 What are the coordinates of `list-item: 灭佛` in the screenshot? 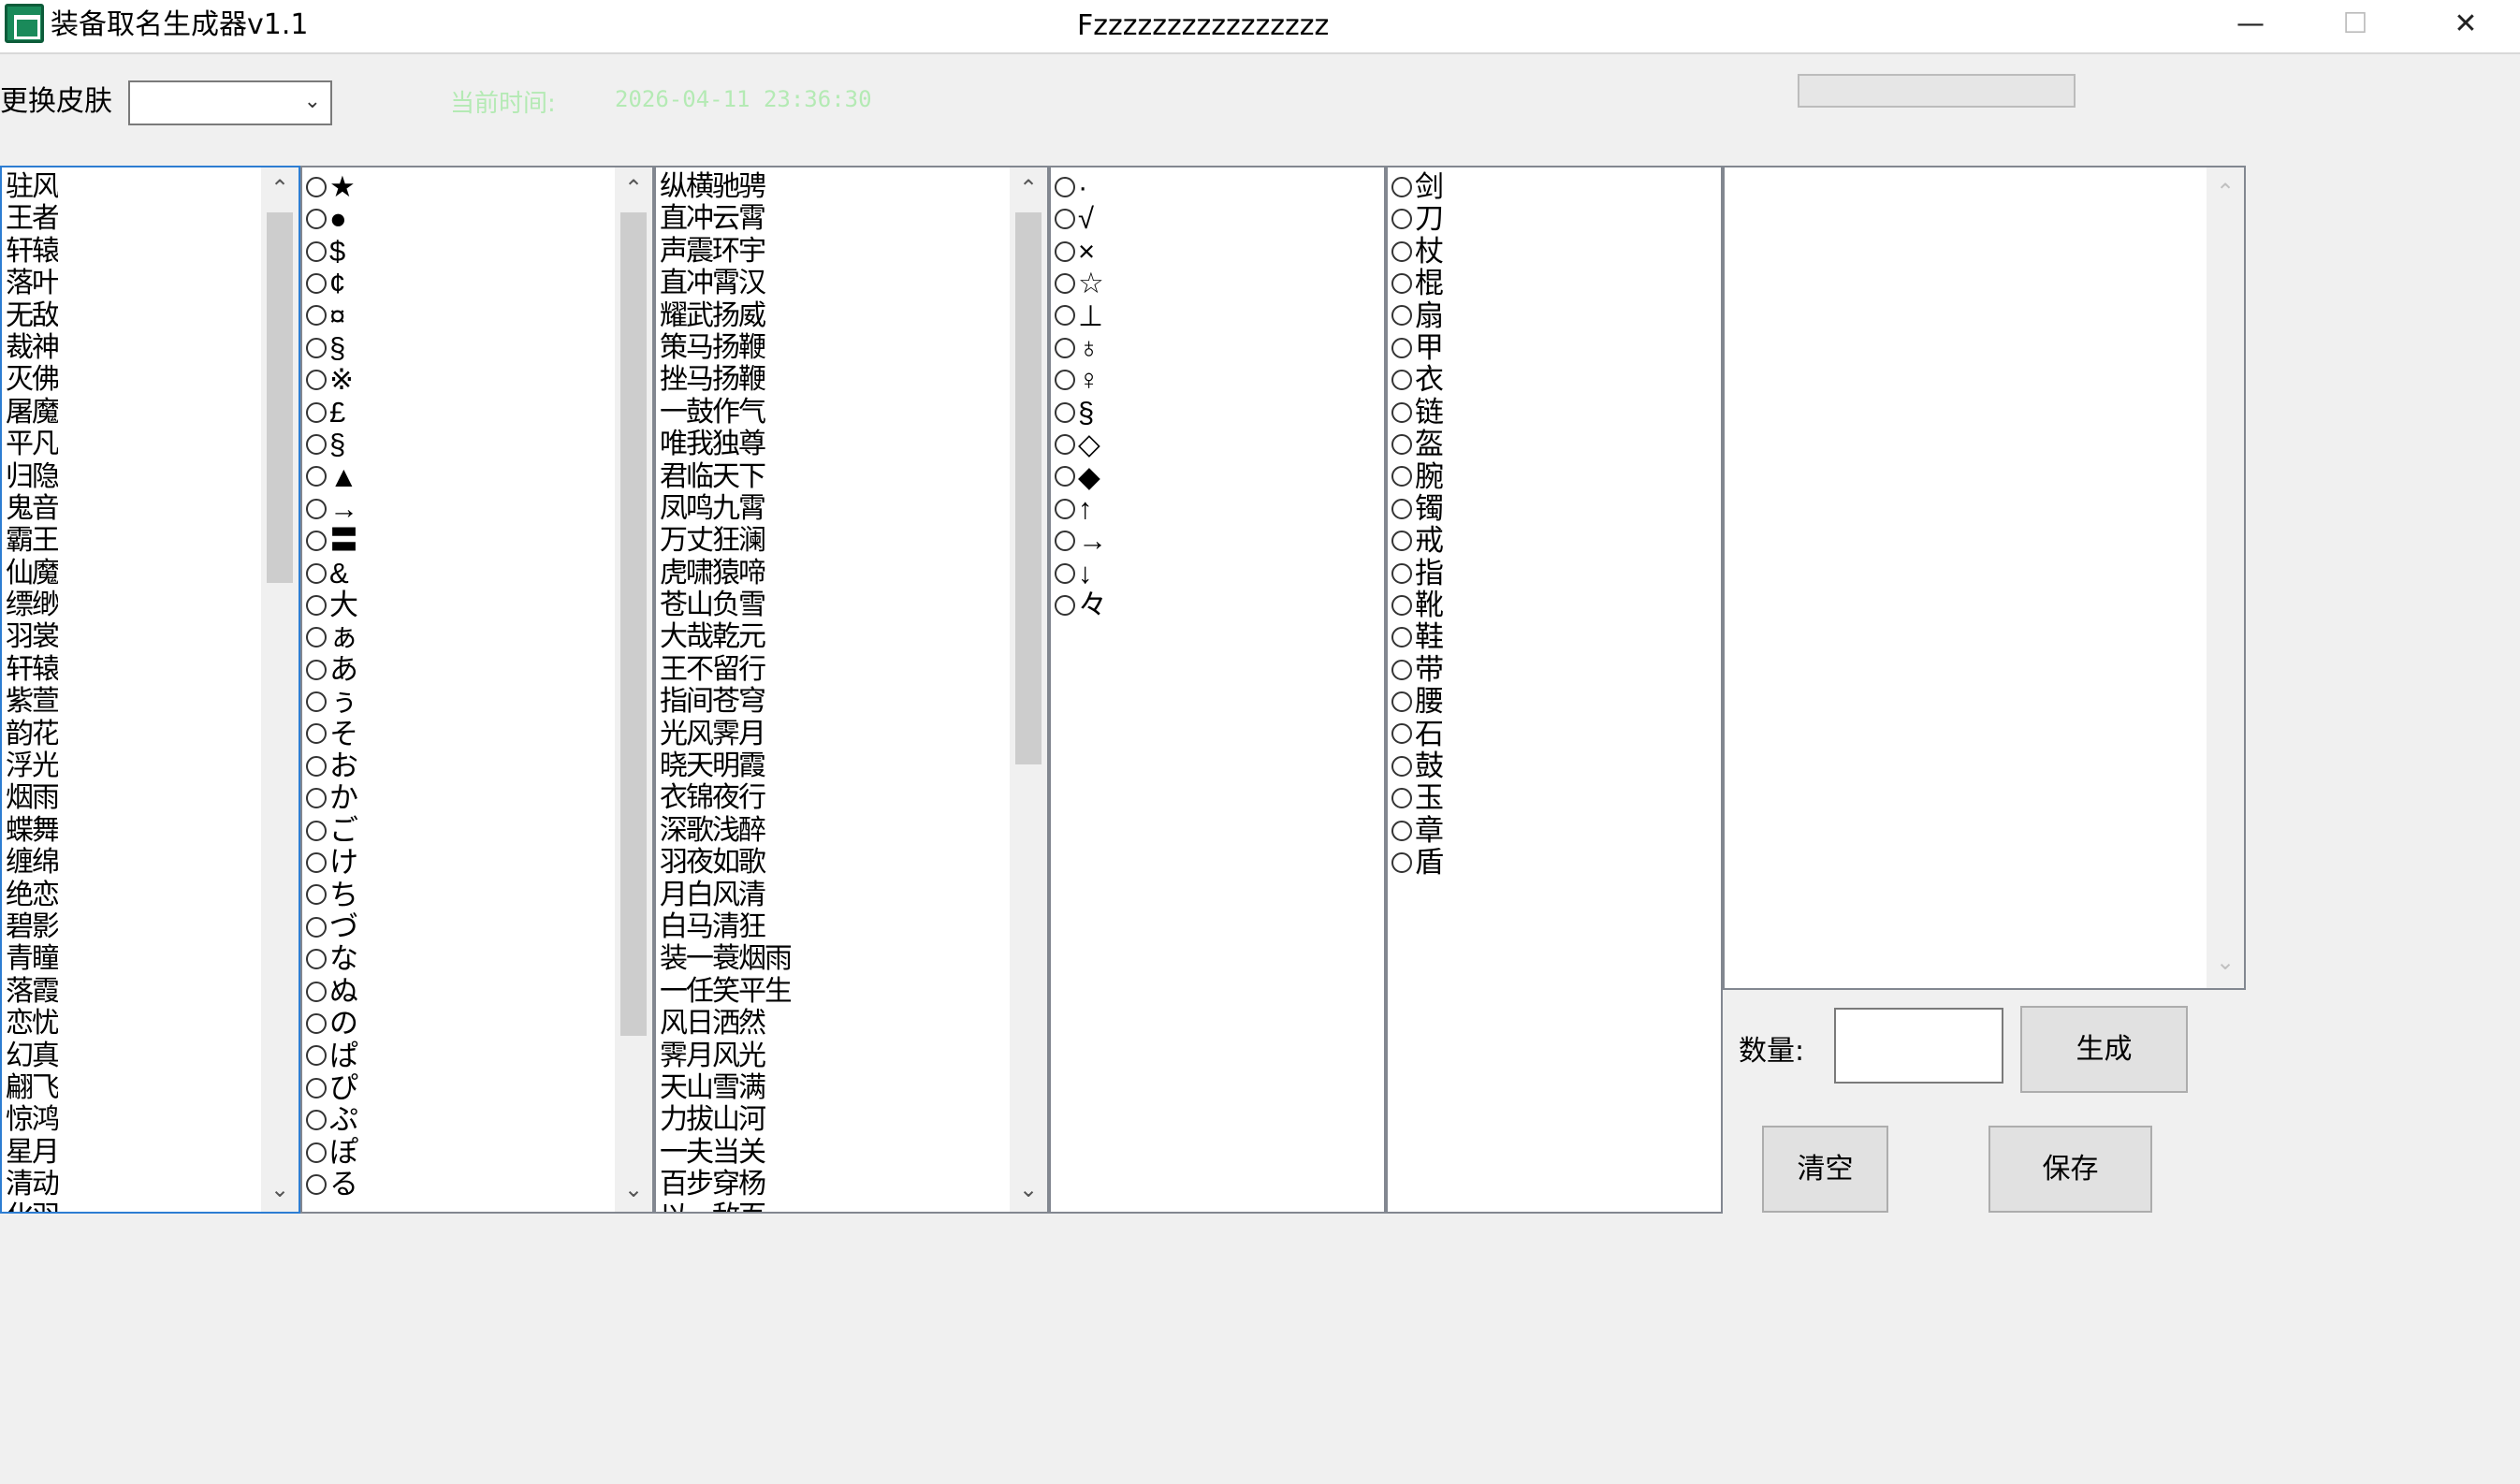 It's located at (32, 380).